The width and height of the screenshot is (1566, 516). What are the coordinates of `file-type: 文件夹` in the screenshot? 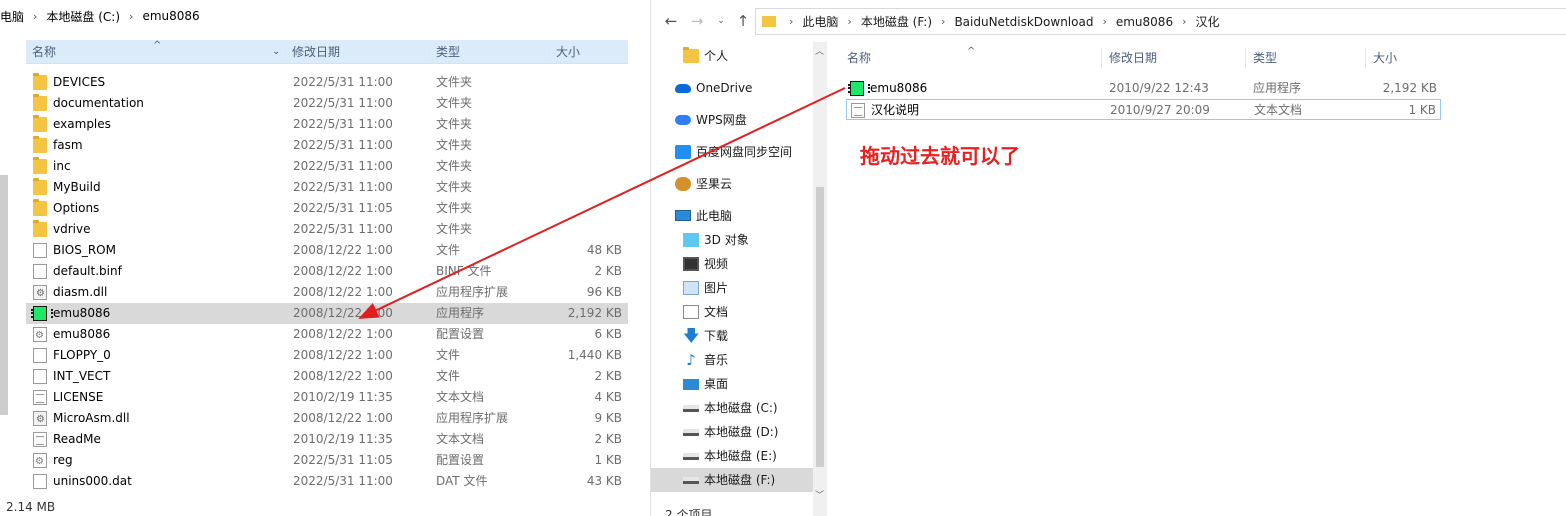 It's located at (454, 145).